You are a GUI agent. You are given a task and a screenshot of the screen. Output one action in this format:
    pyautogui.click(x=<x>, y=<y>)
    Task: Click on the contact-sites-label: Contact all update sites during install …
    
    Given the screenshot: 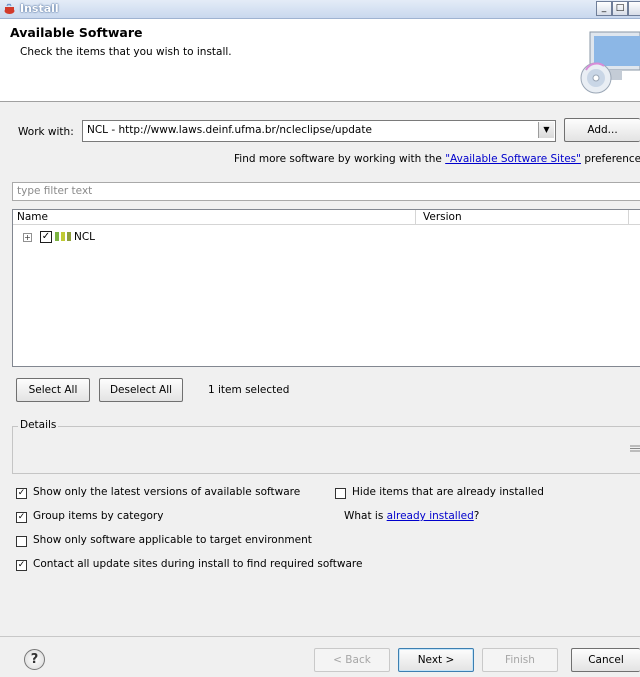 What is the action you would take?
    pyautogui.click(x=197, y=564)
    